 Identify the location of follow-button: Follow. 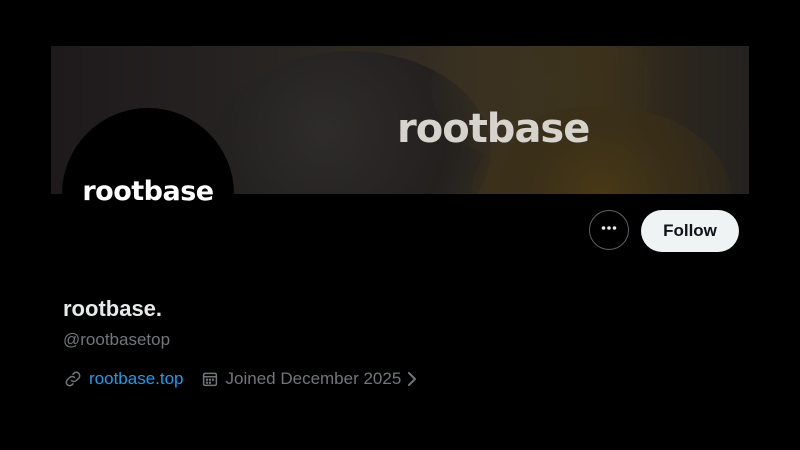
(690, 231).